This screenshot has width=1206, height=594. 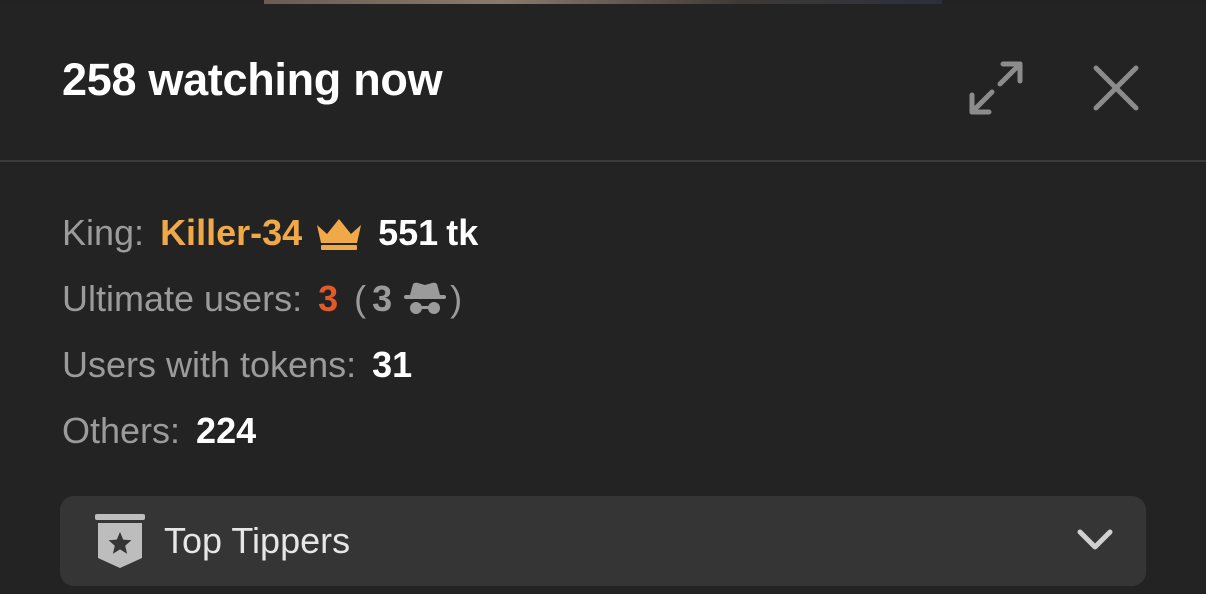 I want to click on others-row: Others: 224, so click(x=270, y=431).